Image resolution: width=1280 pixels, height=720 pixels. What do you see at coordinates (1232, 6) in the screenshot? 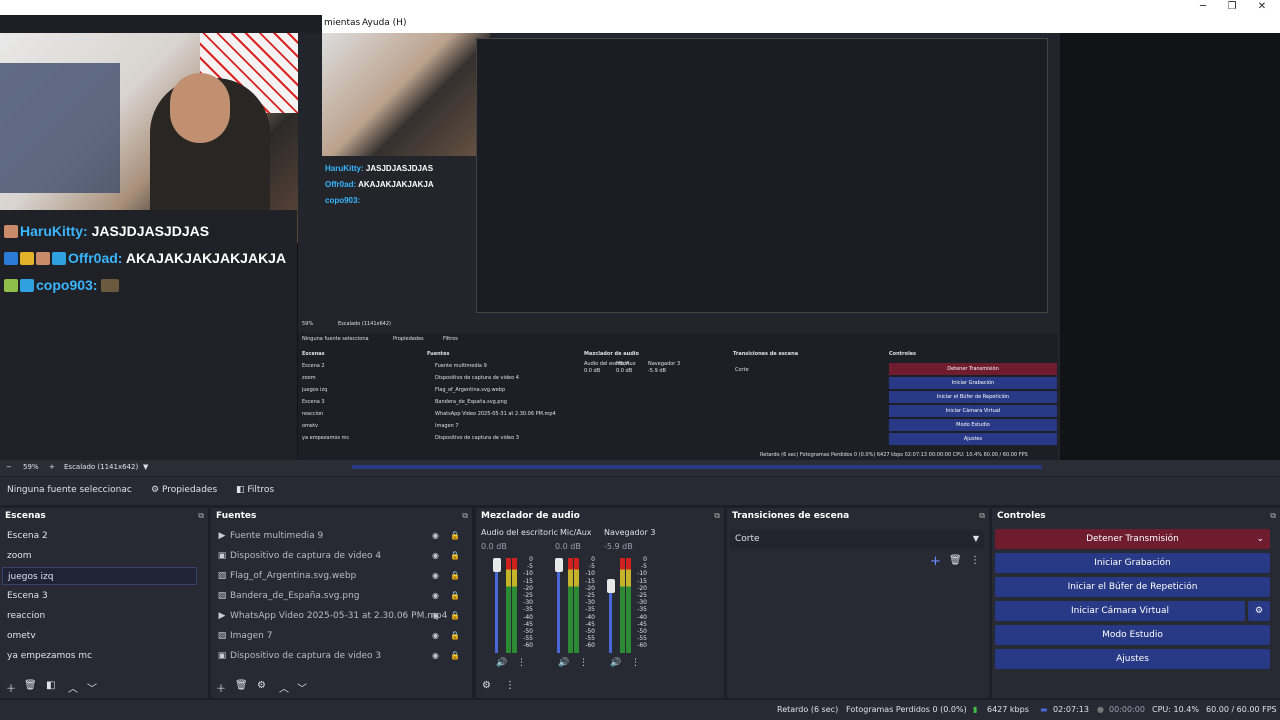
I see `restore-button: ❐` at bounding box center [1232, 6].